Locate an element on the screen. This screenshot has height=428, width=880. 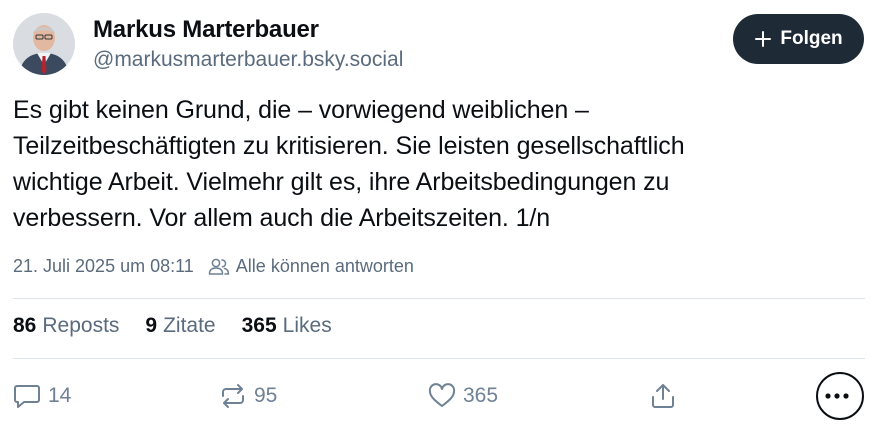
share-button is located at coordinates (666, 396).